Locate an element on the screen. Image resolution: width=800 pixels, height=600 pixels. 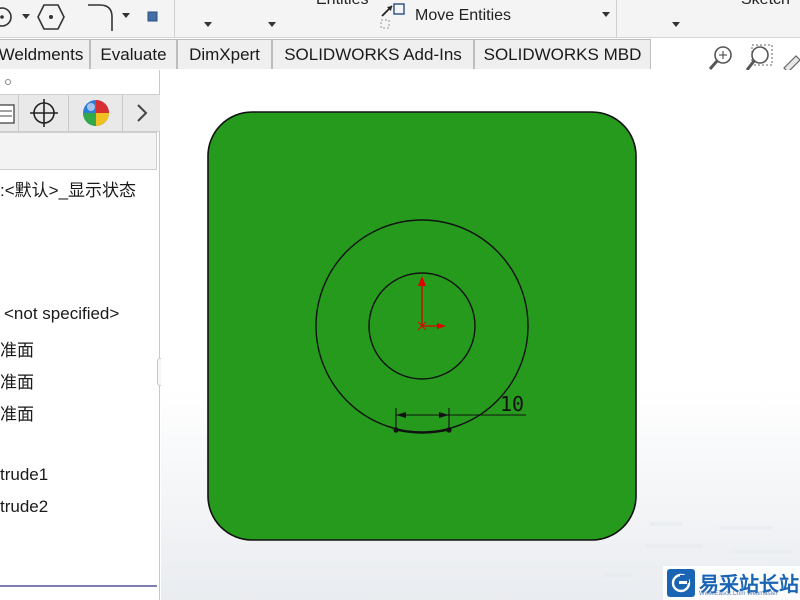
tree-item-extrude2: trude2 is located at coordinates (24, 507).